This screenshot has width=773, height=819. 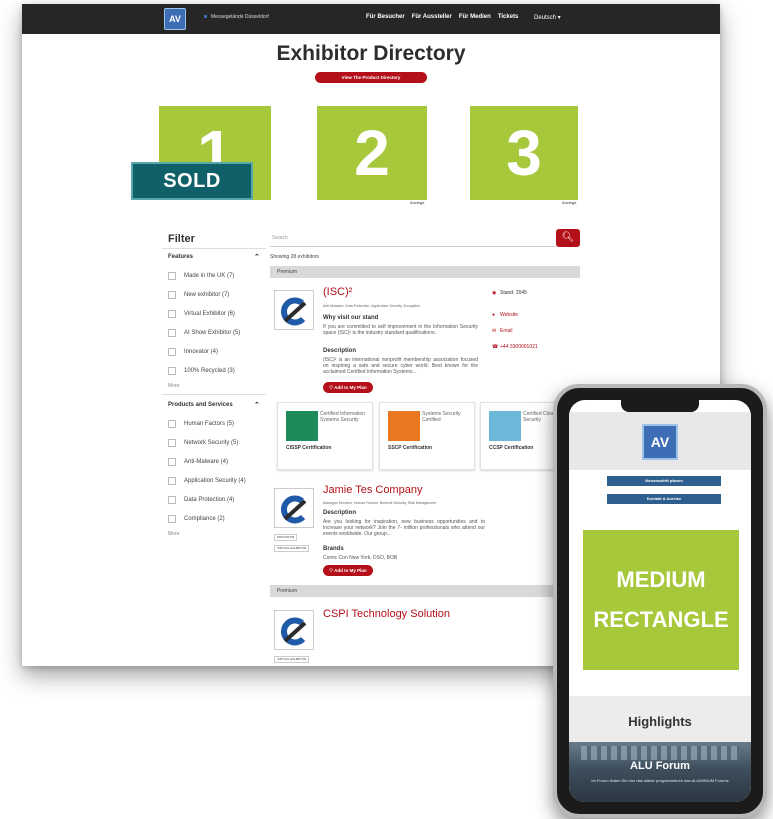 I want to click on filter-option-label: Network Security (5), so click(x=211, y=443).